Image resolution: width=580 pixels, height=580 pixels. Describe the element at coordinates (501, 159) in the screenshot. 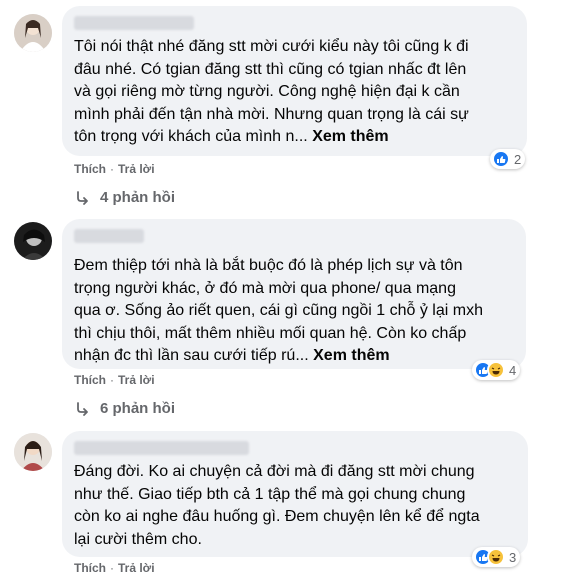

I see `like-icon` at that location.